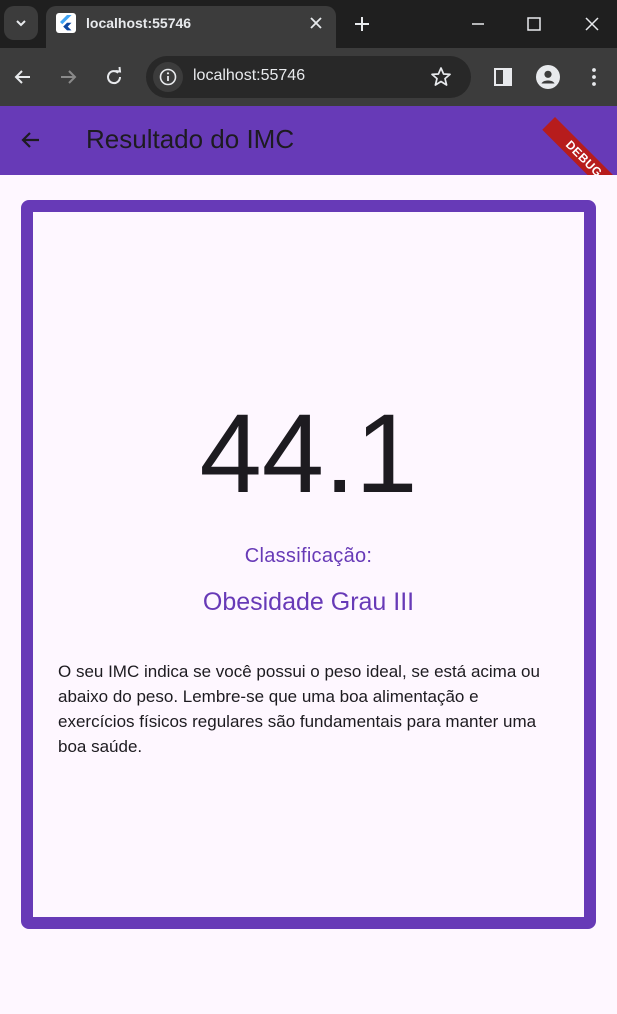  What do you see at coordinates (308, 140) in the screenshot?
I see `app-bar: Resultado do IMC DEBUG` at bounding box center [308, 140].